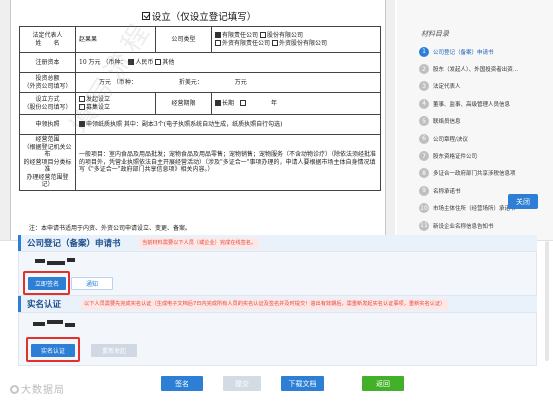  I want to click on legal-rep-value: 赵果果, so click(115, 39).